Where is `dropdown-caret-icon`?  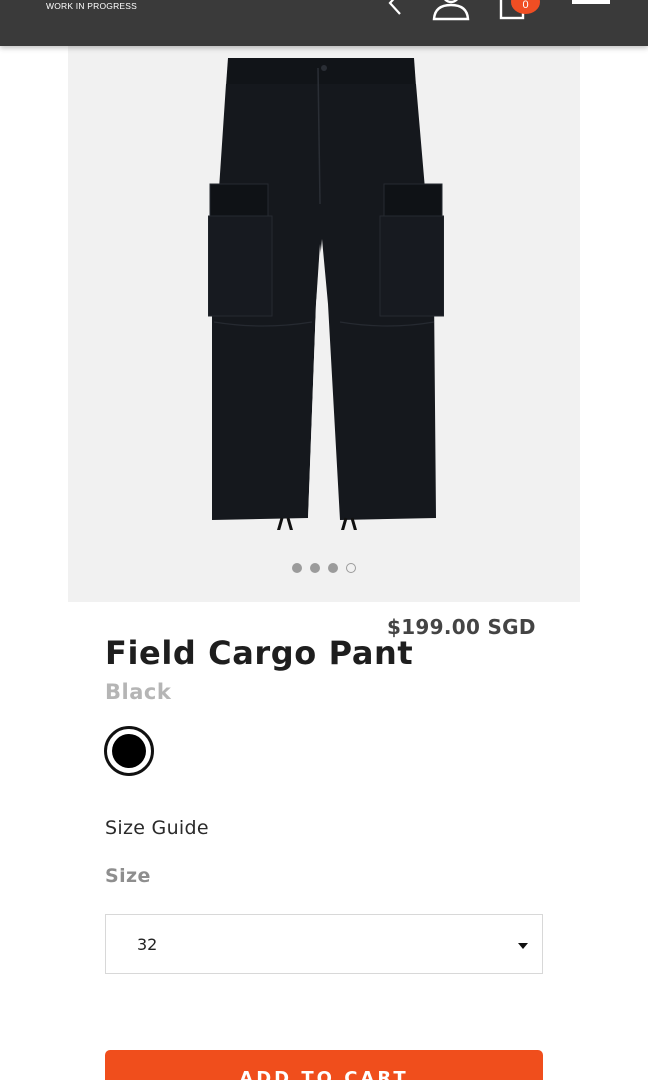
dropdown-caret-icon is located at coordinates (523, 946).